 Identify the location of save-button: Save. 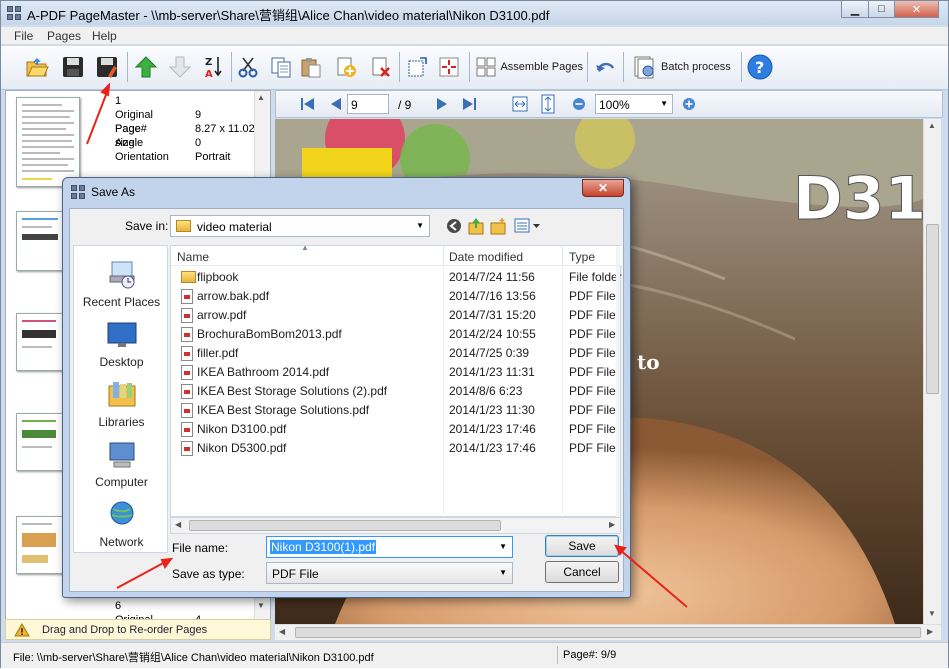
(582, 546).